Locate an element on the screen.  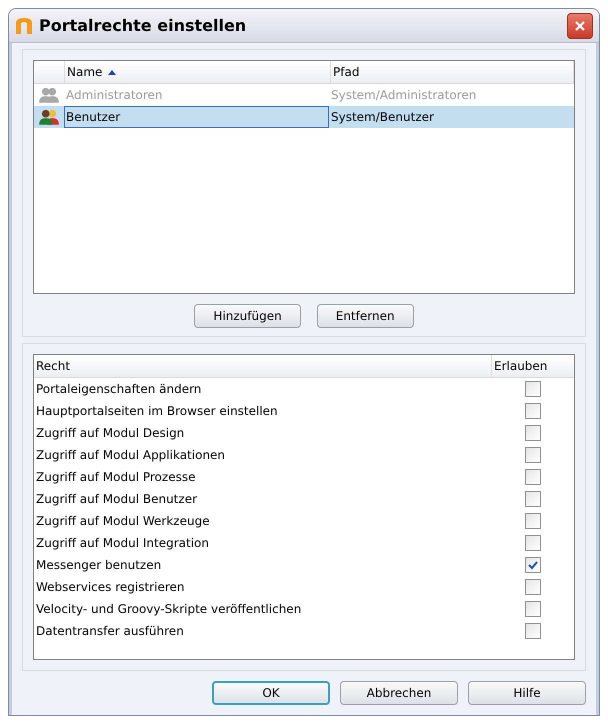
permission-label: Webservices registrieren is located at coordinates (110, 587).